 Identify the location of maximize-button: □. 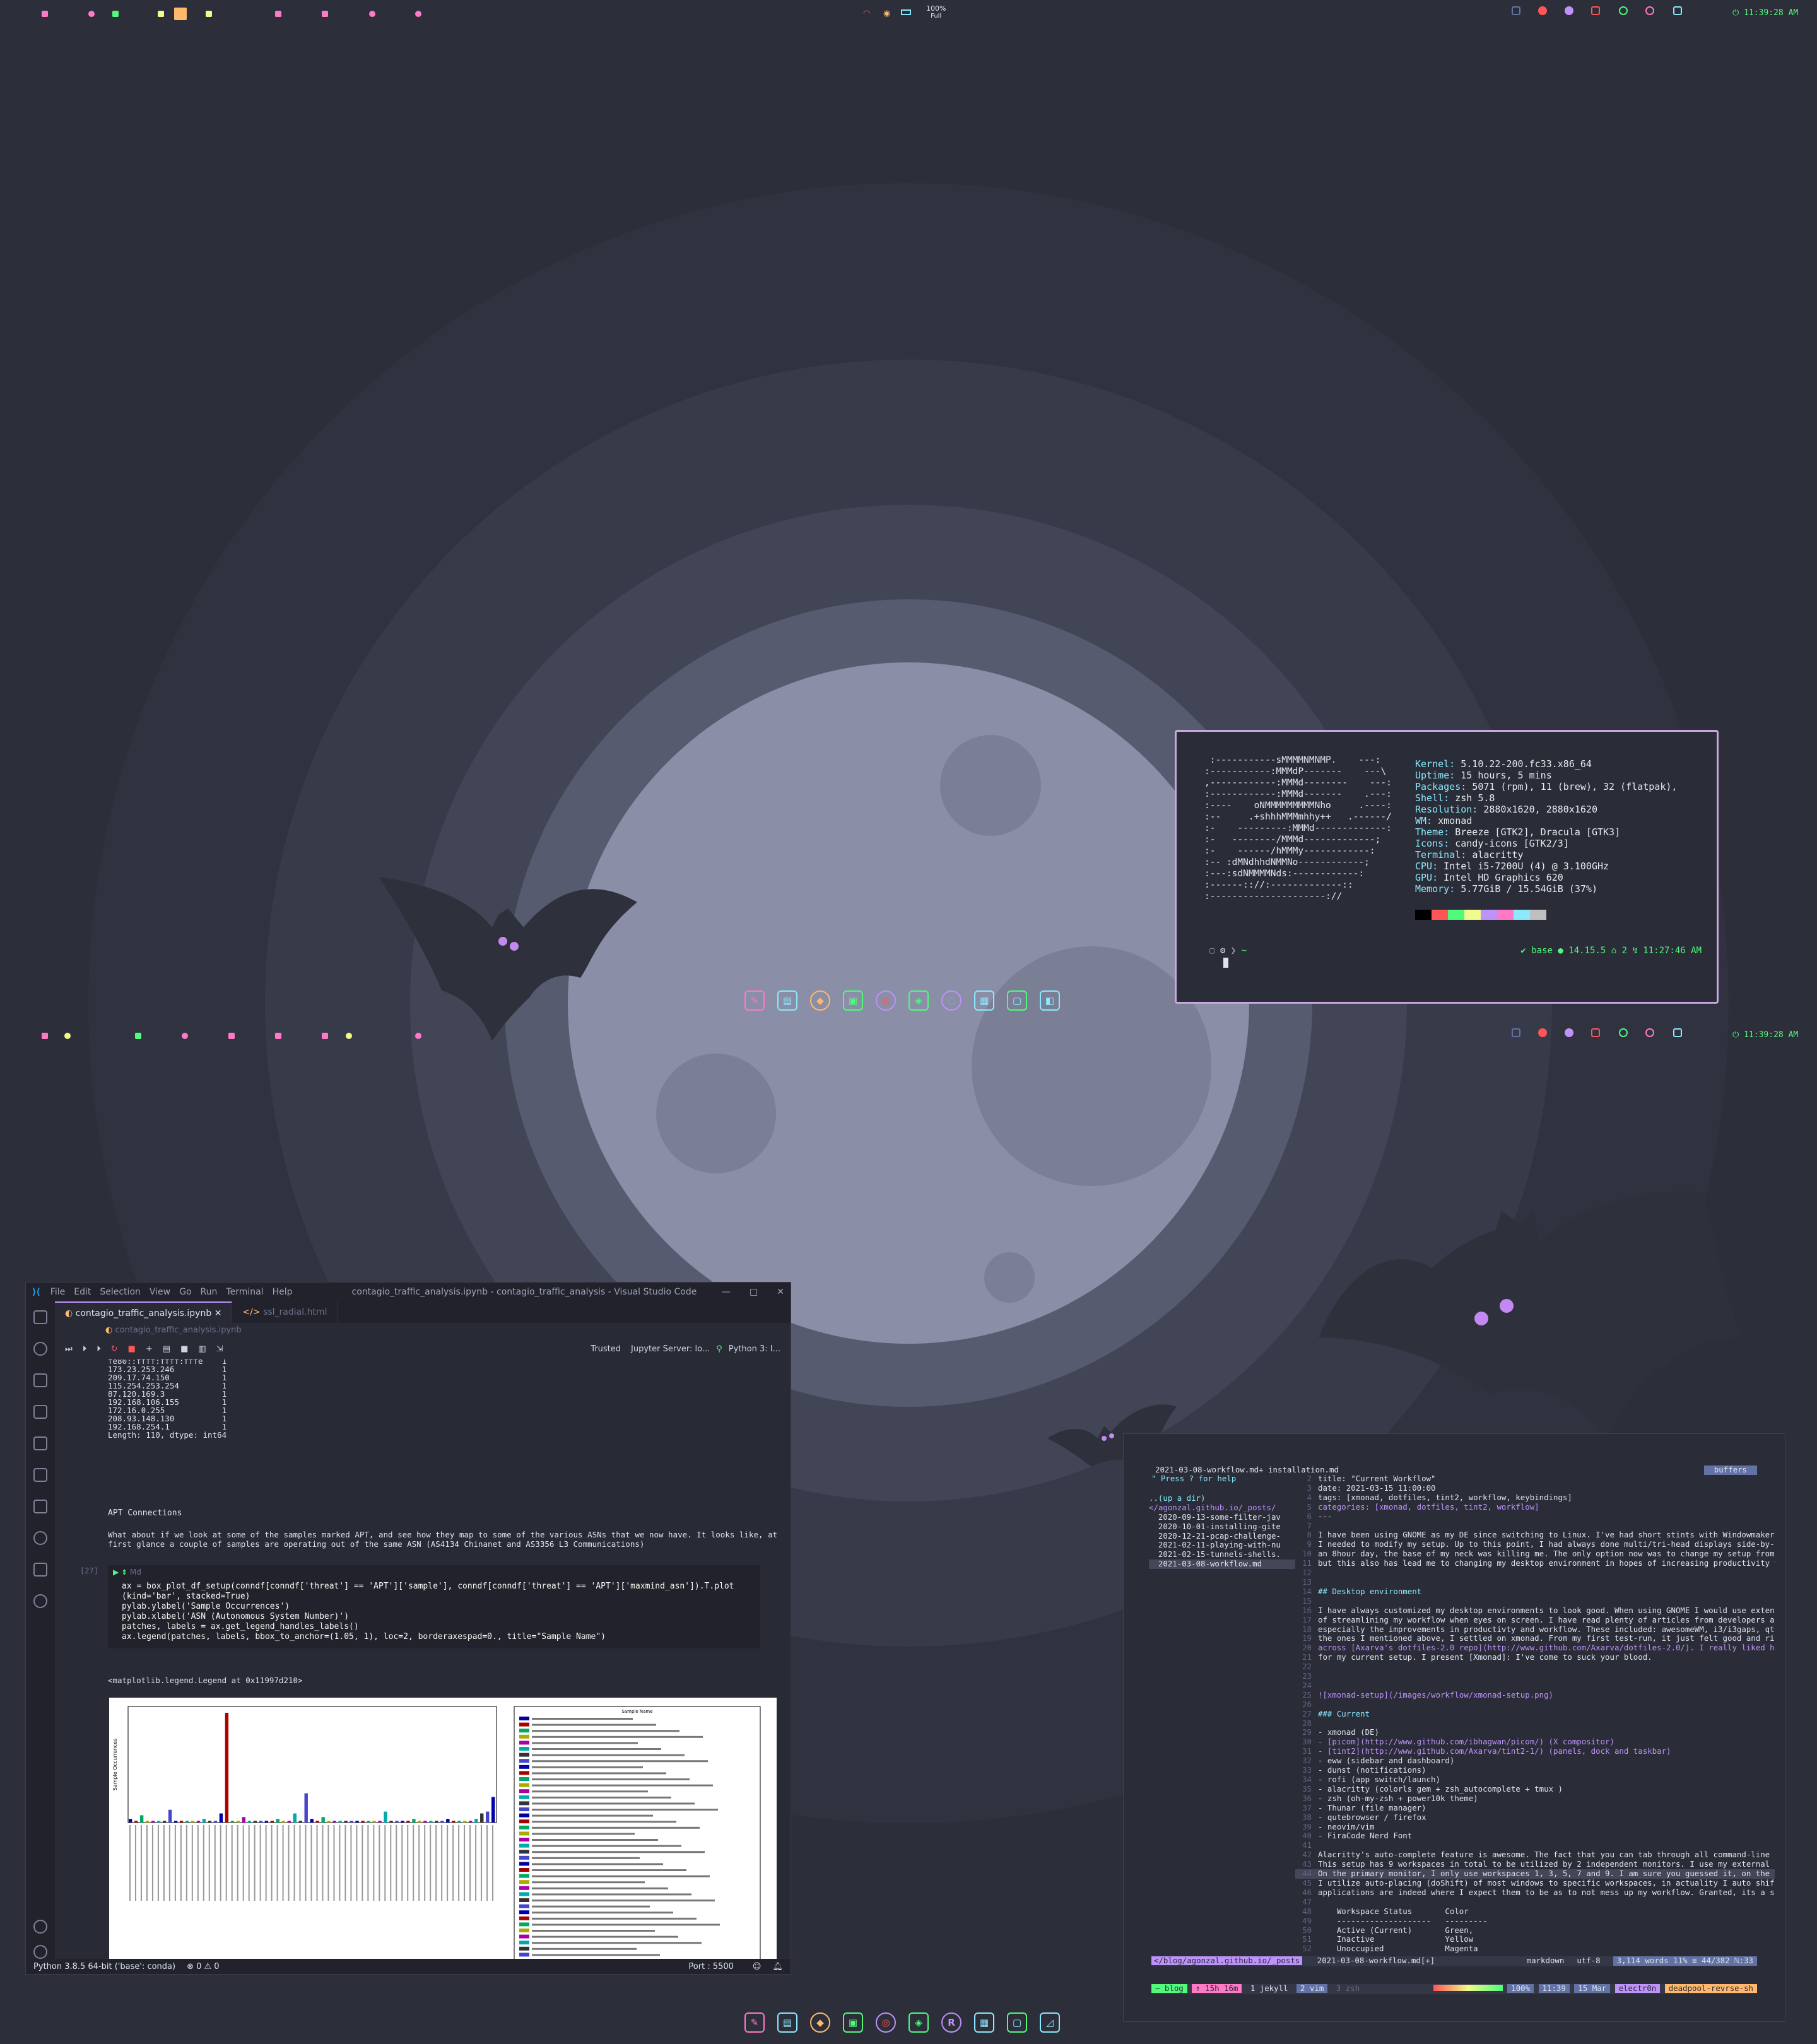
(754, 1292).